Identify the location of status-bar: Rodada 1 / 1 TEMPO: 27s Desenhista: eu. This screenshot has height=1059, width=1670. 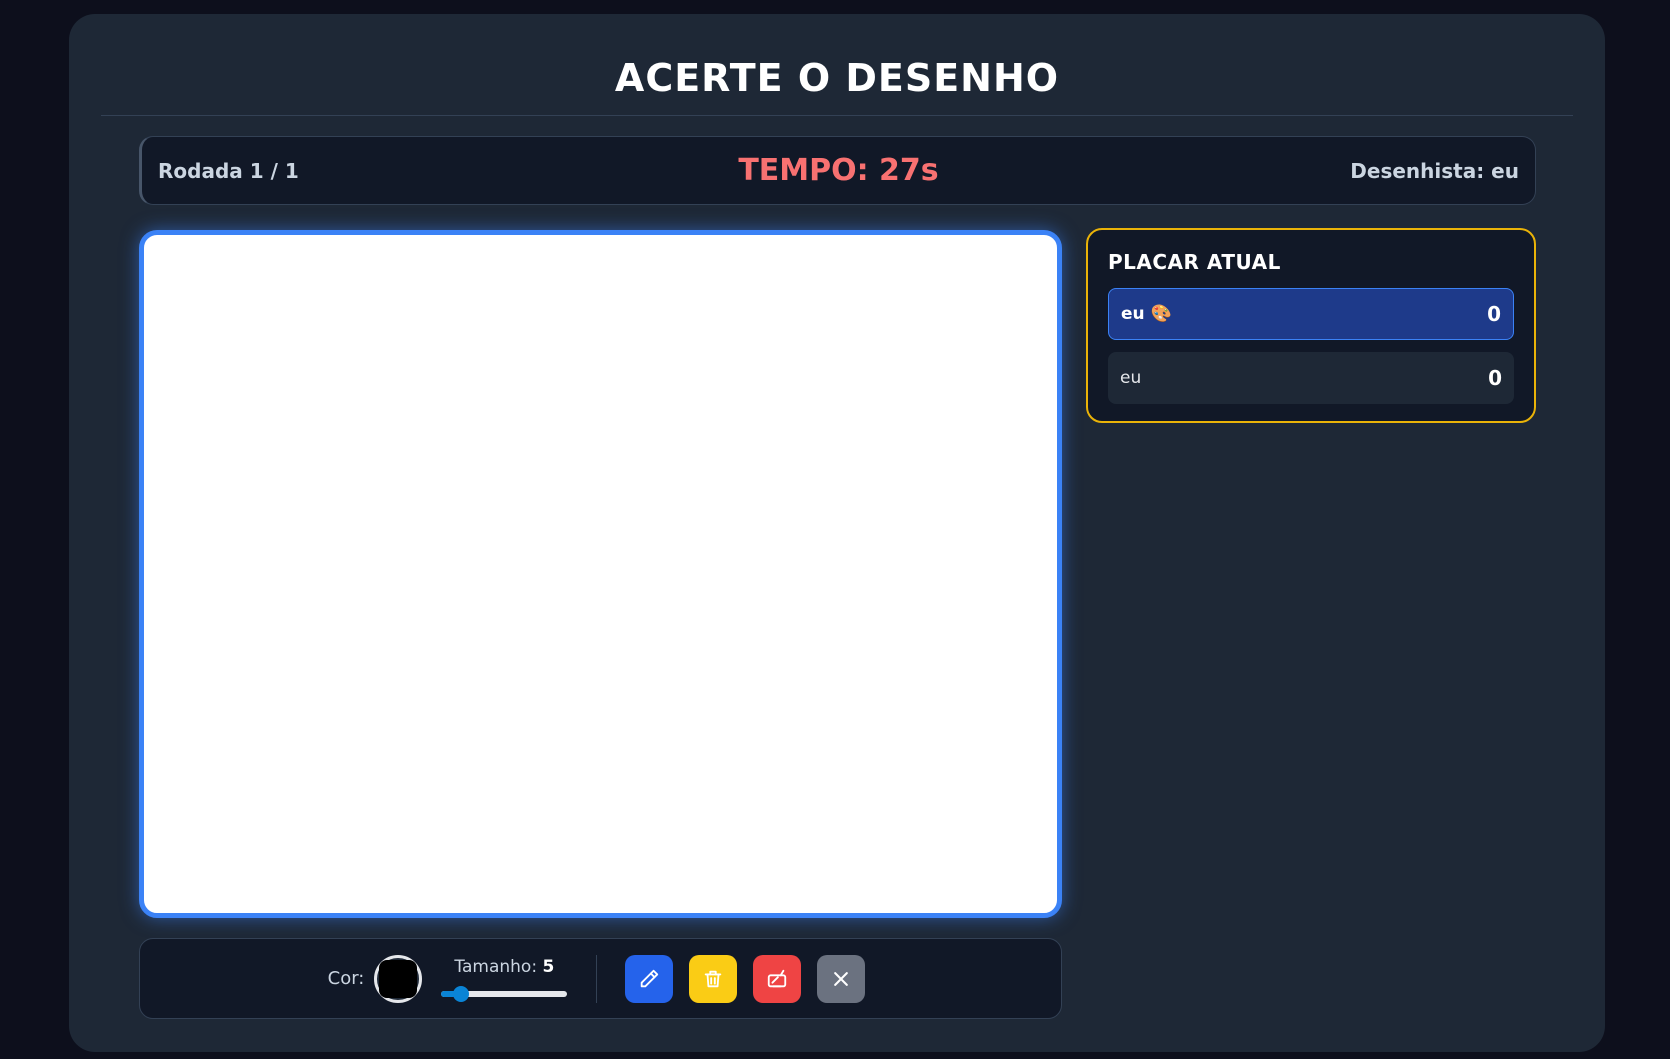
(837, 170).